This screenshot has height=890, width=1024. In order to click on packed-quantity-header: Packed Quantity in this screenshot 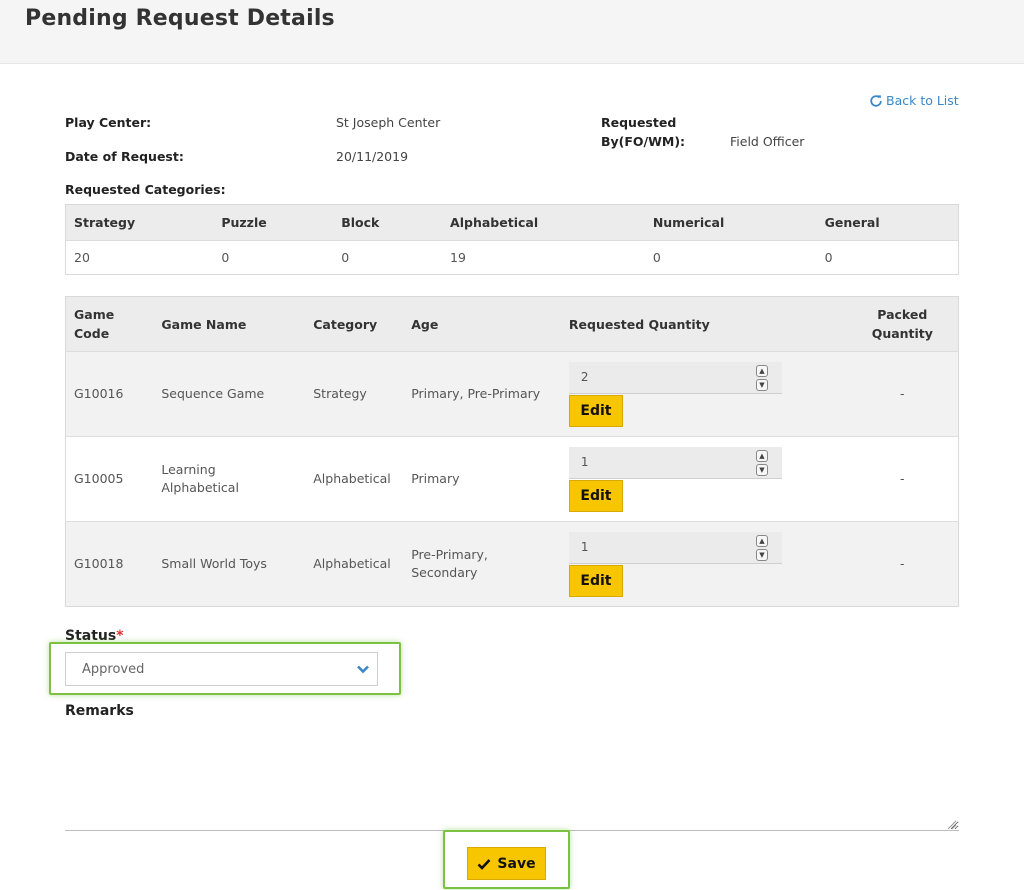, I will do `click(902, 324)`.